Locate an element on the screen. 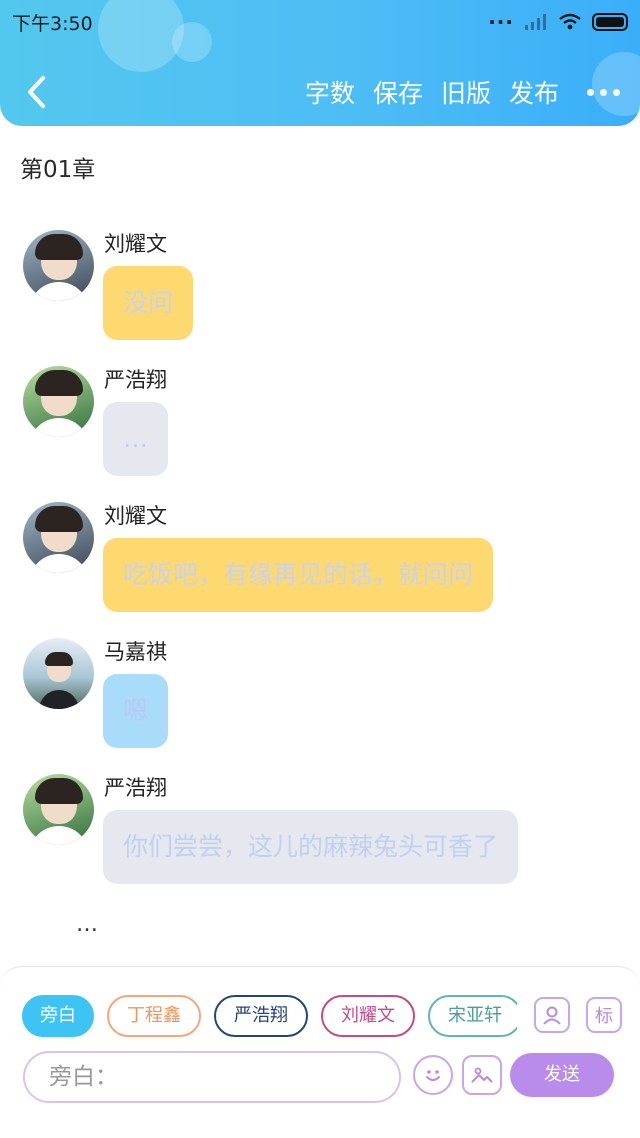  message-item: 刘耀文 吃饭吧，有缘再见的话，就问问 is located at coordinates (320, 568).